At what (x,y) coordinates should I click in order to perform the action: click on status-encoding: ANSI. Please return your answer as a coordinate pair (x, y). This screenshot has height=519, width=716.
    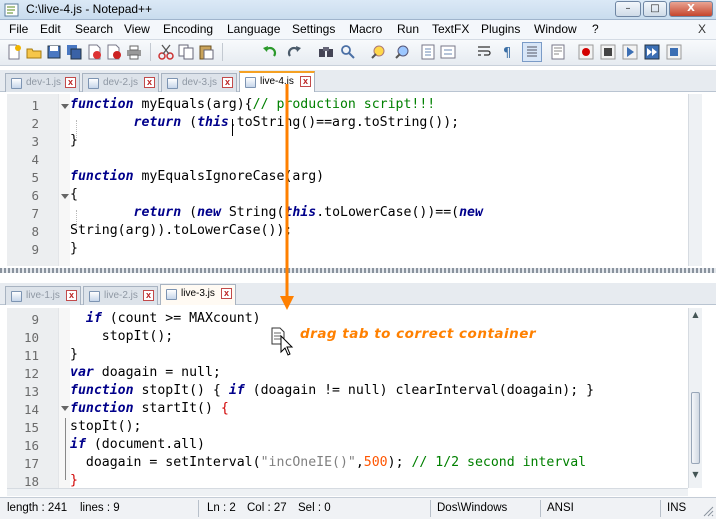
    Looking at the image, I should click on (560, 508).